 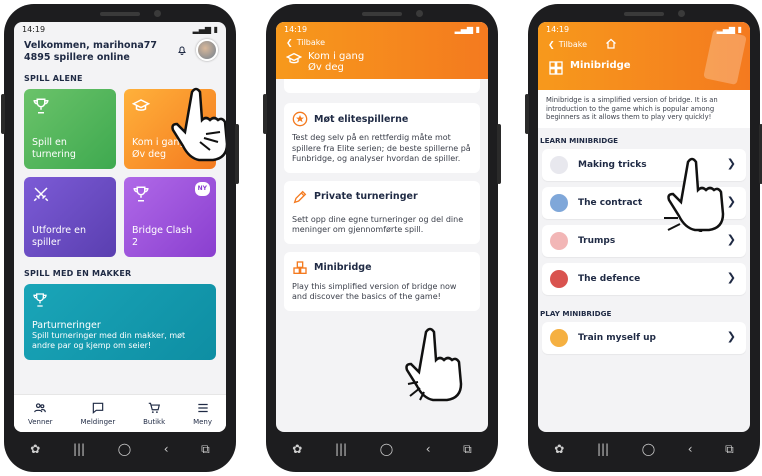 What do you see at coordinates (120, 413) in the screenshot?
I see `bottom-tab-bar: Venner Meldinger Butikk Meny` at bounding box center [120, 413].